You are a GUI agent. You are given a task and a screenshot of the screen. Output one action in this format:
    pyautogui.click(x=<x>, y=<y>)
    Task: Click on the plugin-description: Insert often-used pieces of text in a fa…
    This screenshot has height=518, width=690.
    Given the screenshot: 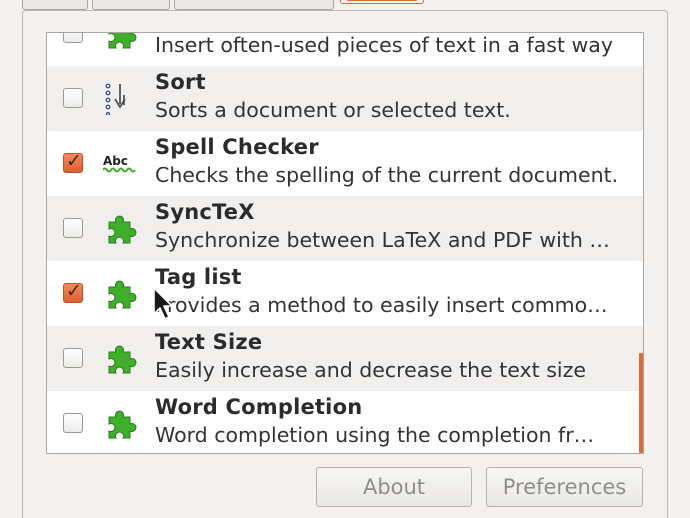 What is the action you would take?
    pyautogui.click(x=384, y=45)
    